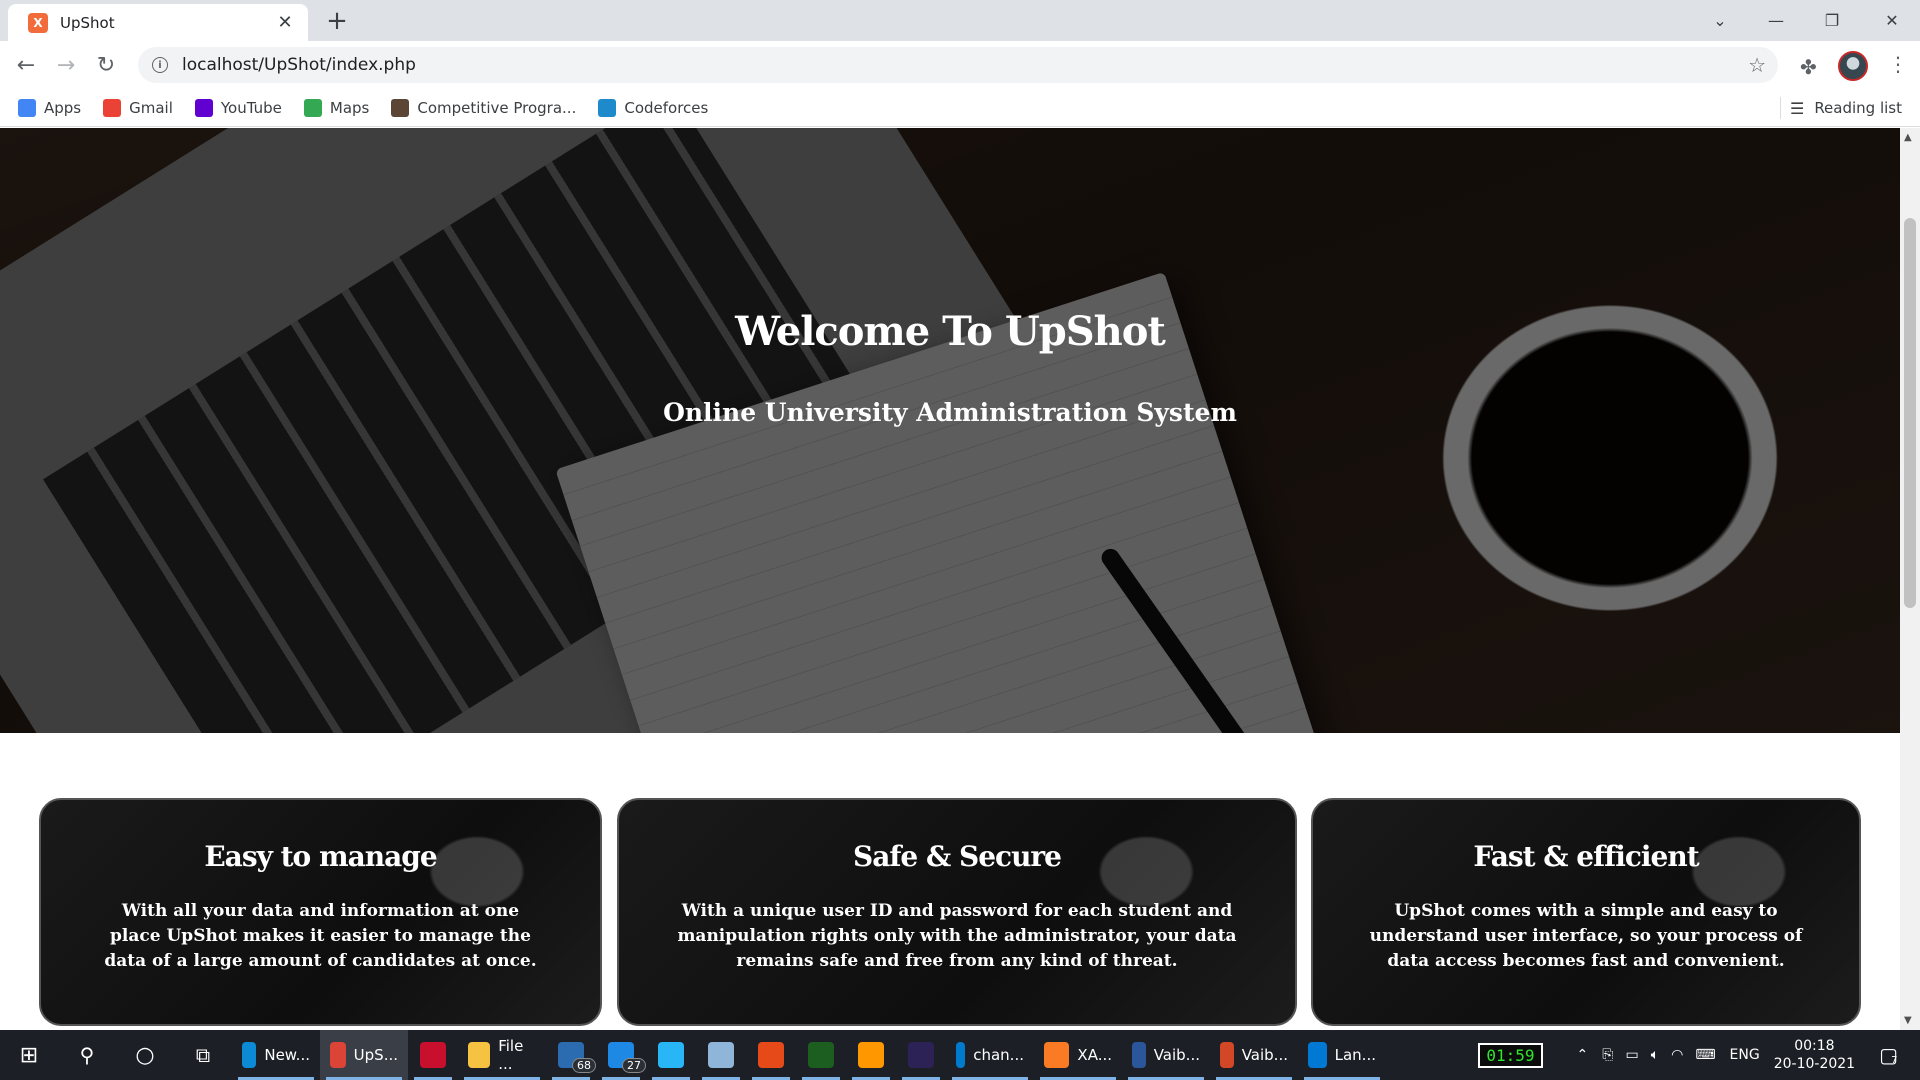  I want to click on bookmark-label: Apps, so click(63, 107).